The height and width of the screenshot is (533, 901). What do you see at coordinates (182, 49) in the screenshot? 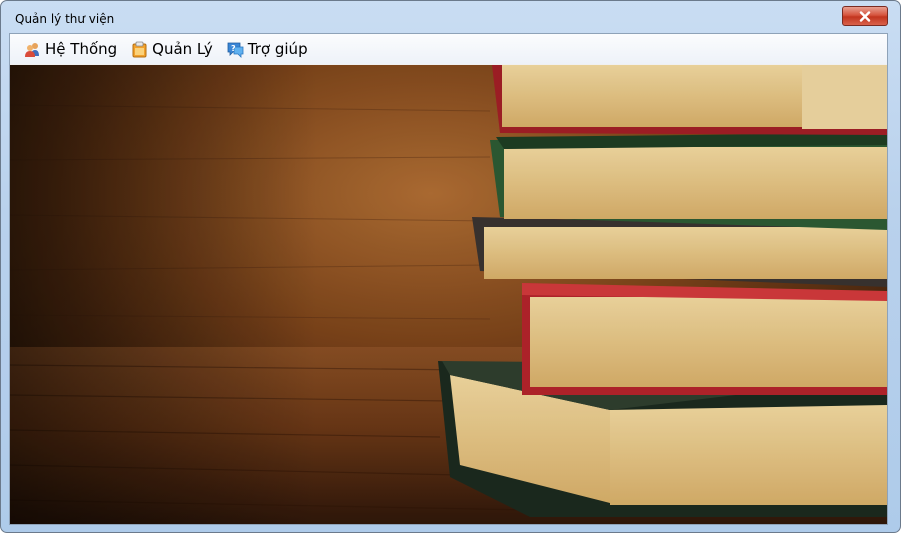
I see `menu-quan-ly-label: Quản Lý` at bounding box center [182, 49].